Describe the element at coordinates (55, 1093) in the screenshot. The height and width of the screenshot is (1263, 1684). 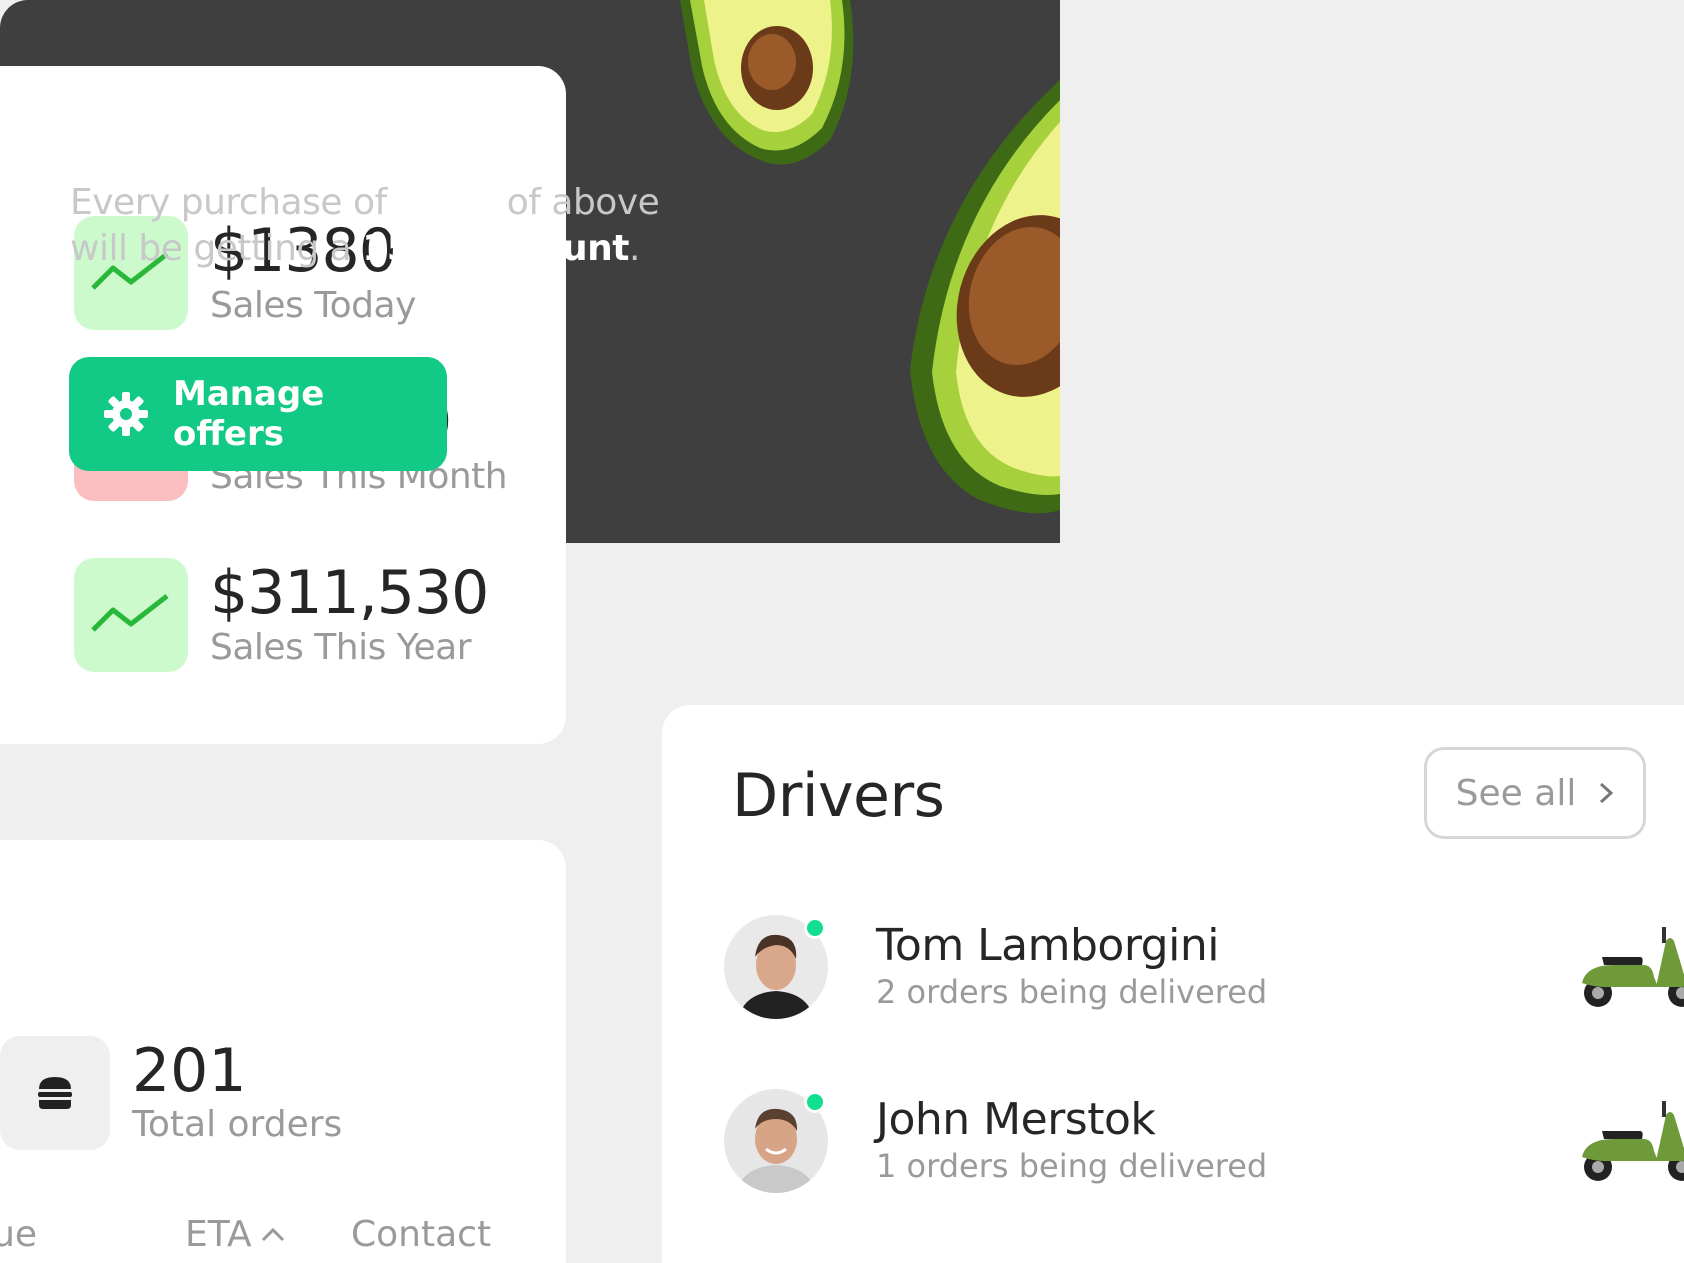
I see `burger-icon` at that location.